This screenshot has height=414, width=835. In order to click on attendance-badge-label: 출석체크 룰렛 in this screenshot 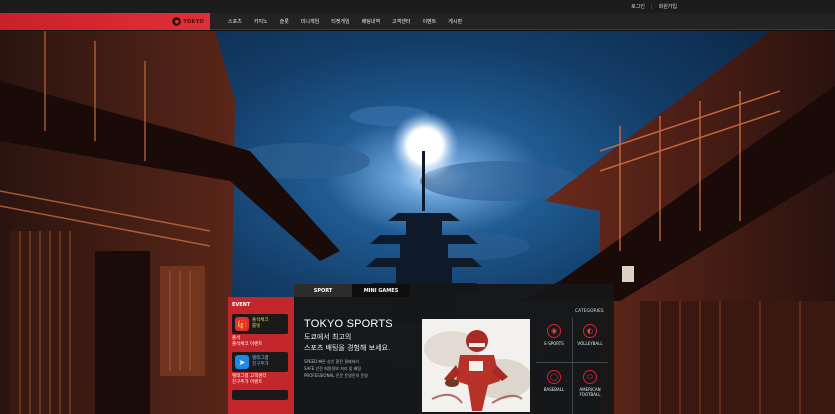, I will do `click(260, 323)`.